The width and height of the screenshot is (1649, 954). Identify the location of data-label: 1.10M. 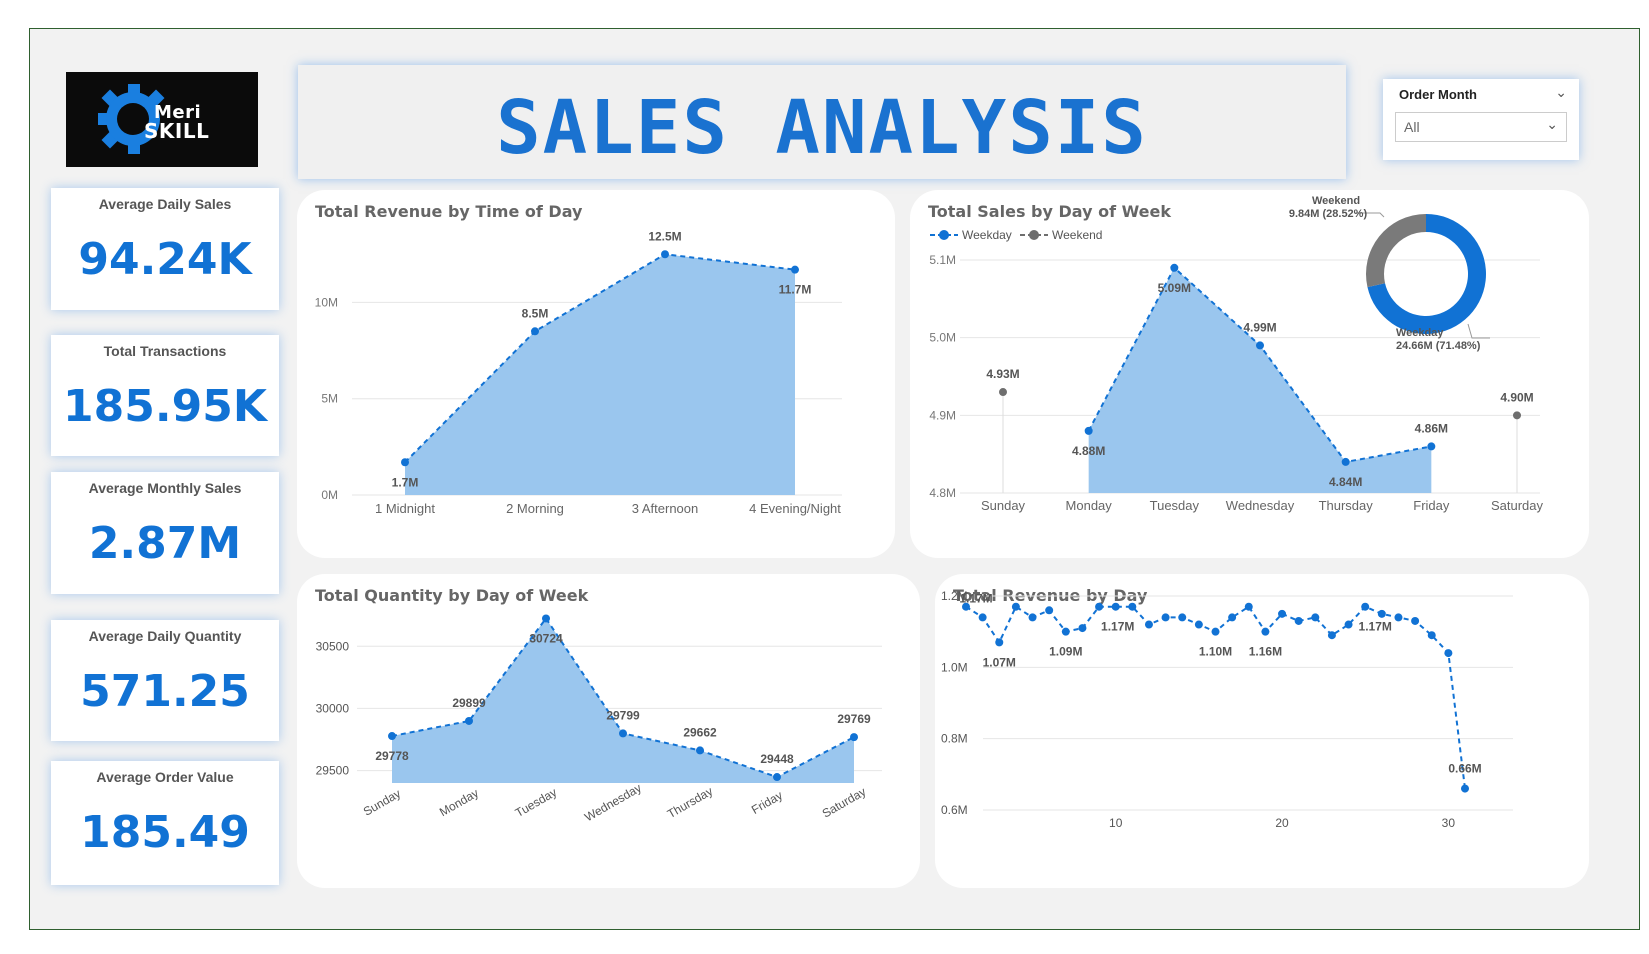
(1215, 652).